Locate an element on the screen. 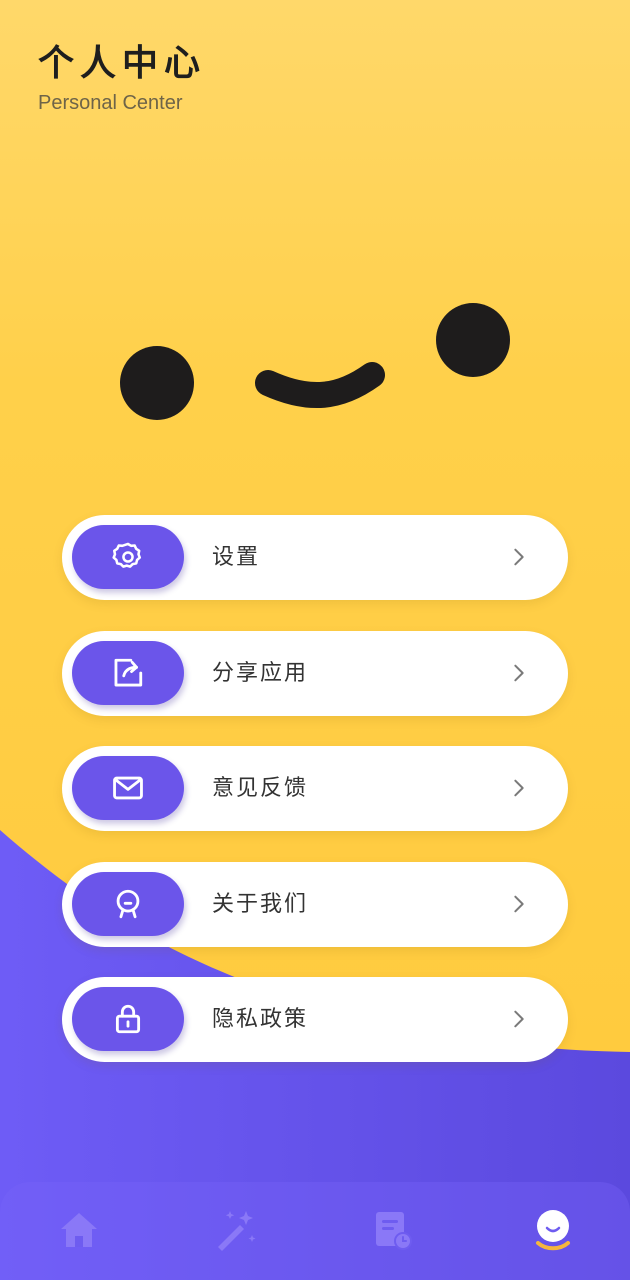  menu-item-share-app: 分享应用 is located at coordinates (315, 673).